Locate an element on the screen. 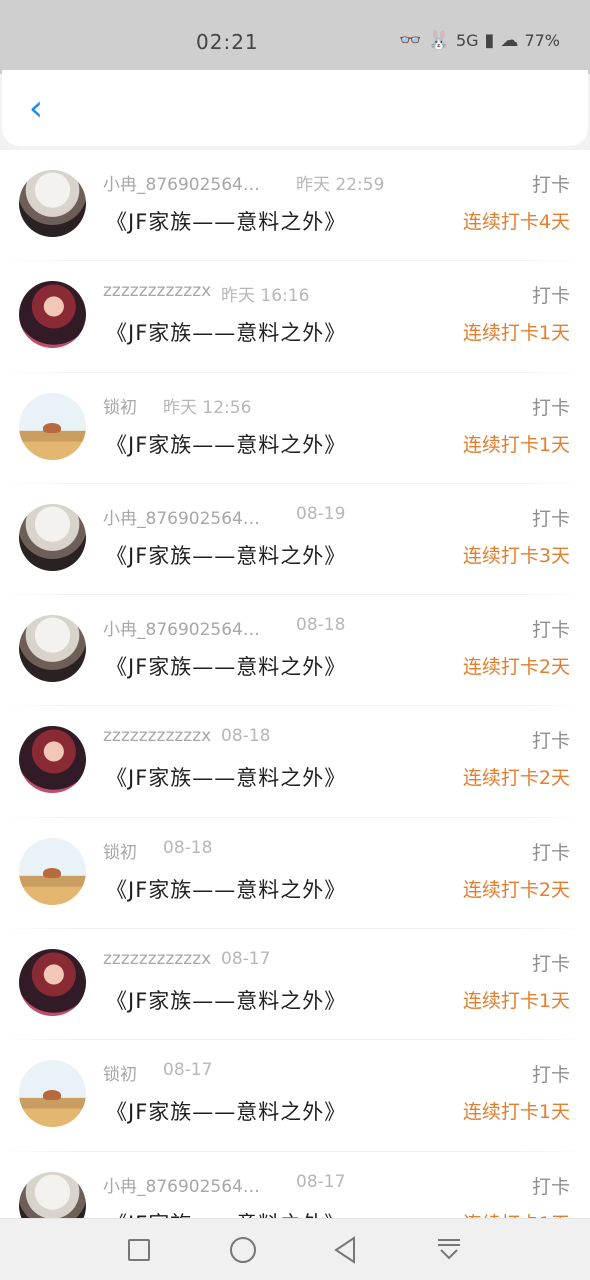  home-icon is located at coordinates (243, 1250).